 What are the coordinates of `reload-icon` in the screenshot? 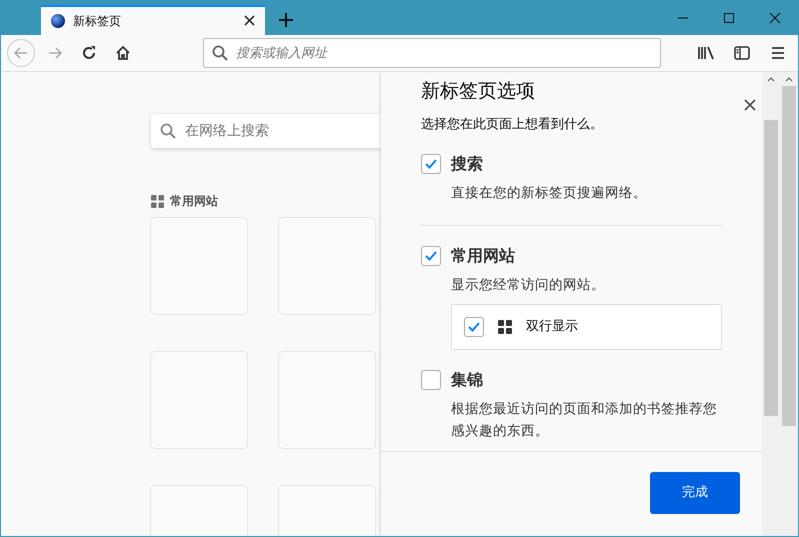 It's located at (89, 53).